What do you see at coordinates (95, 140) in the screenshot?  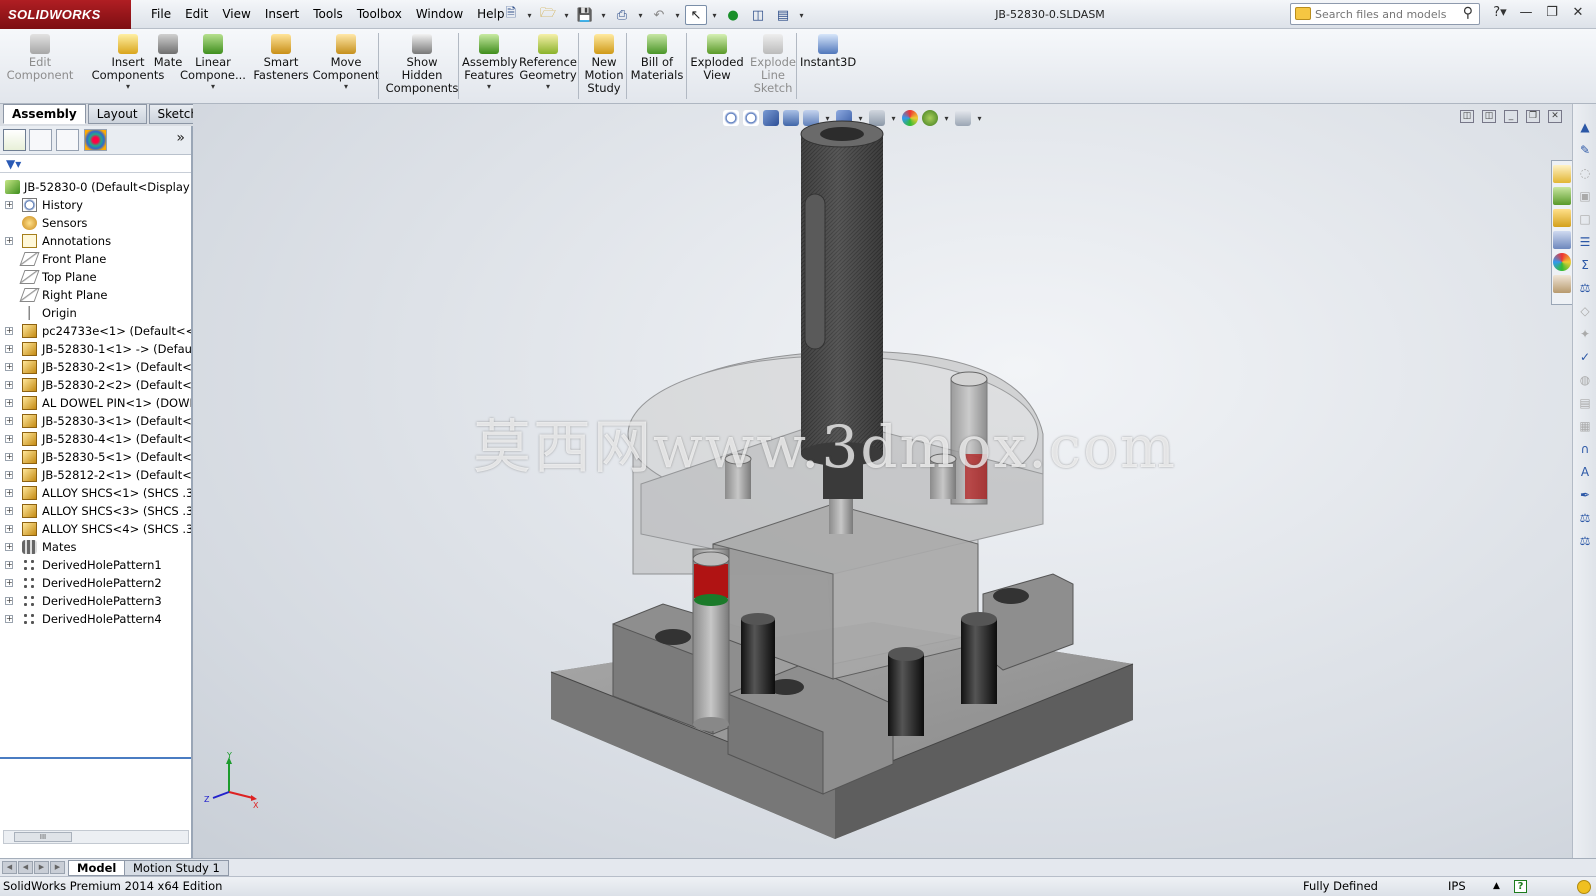 I see `display-manager-tab-icon` at bounding box center [95, 140].